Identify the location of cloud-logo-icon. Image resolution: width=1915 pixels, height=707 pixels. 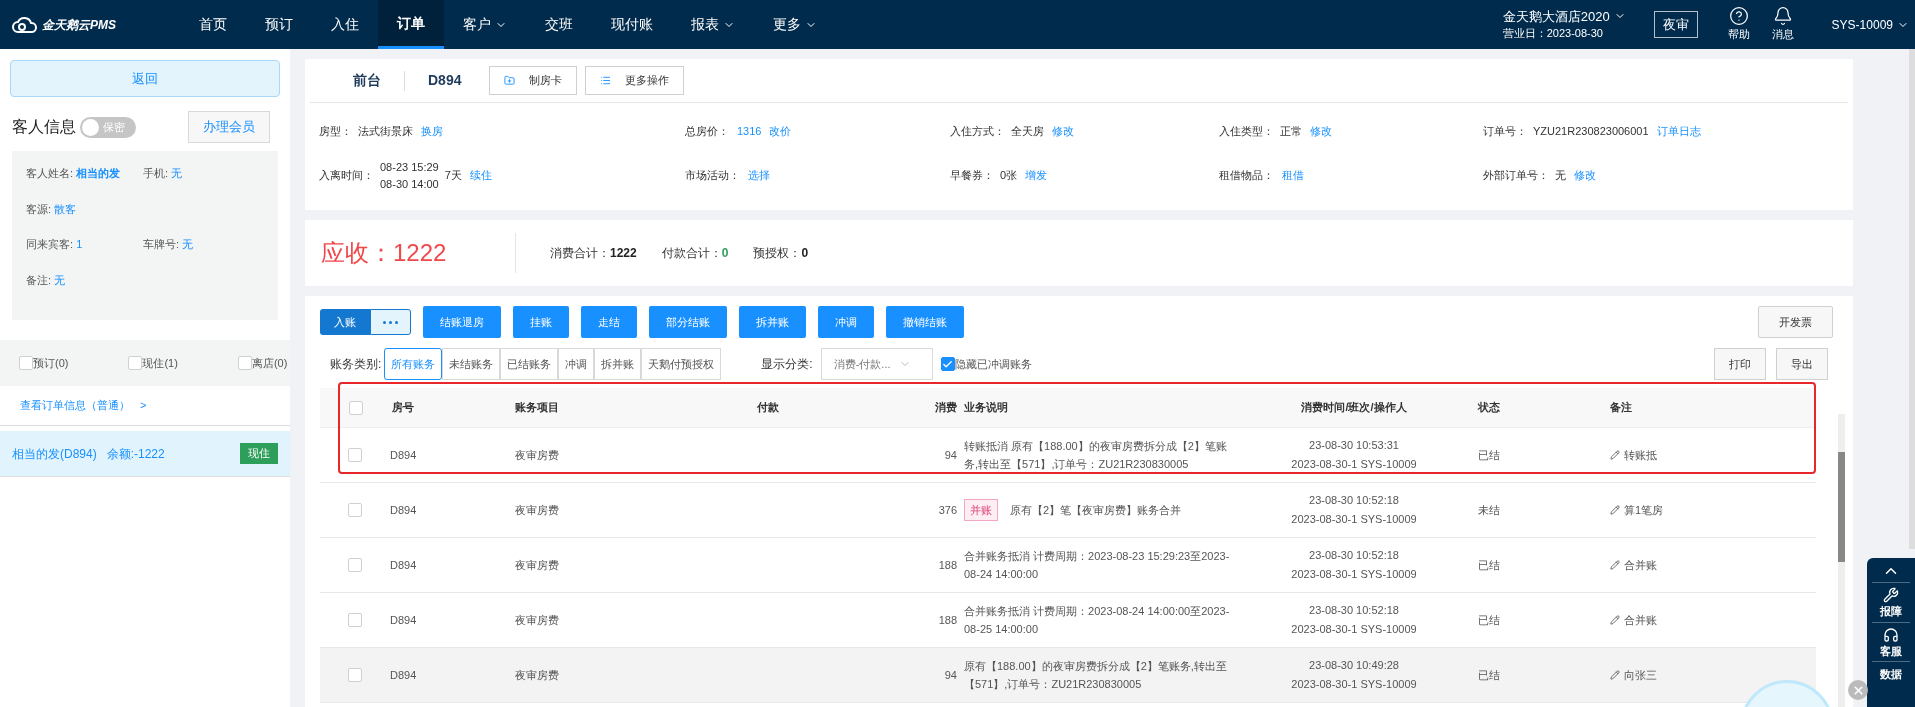
(25, 24).